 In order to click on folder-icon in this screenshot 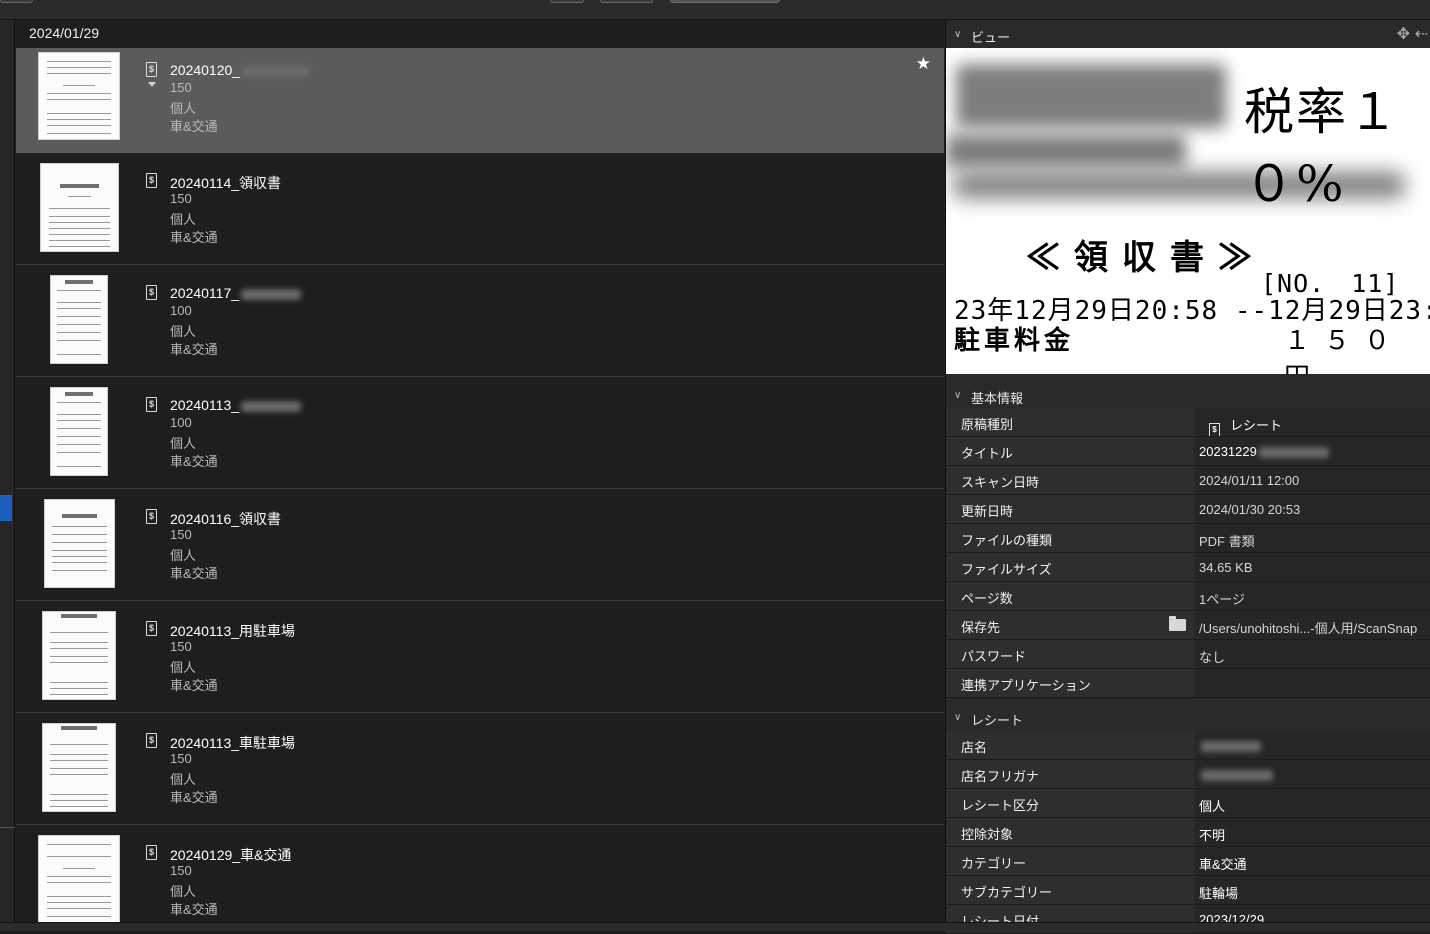, I will do `click(1177, 623)`.